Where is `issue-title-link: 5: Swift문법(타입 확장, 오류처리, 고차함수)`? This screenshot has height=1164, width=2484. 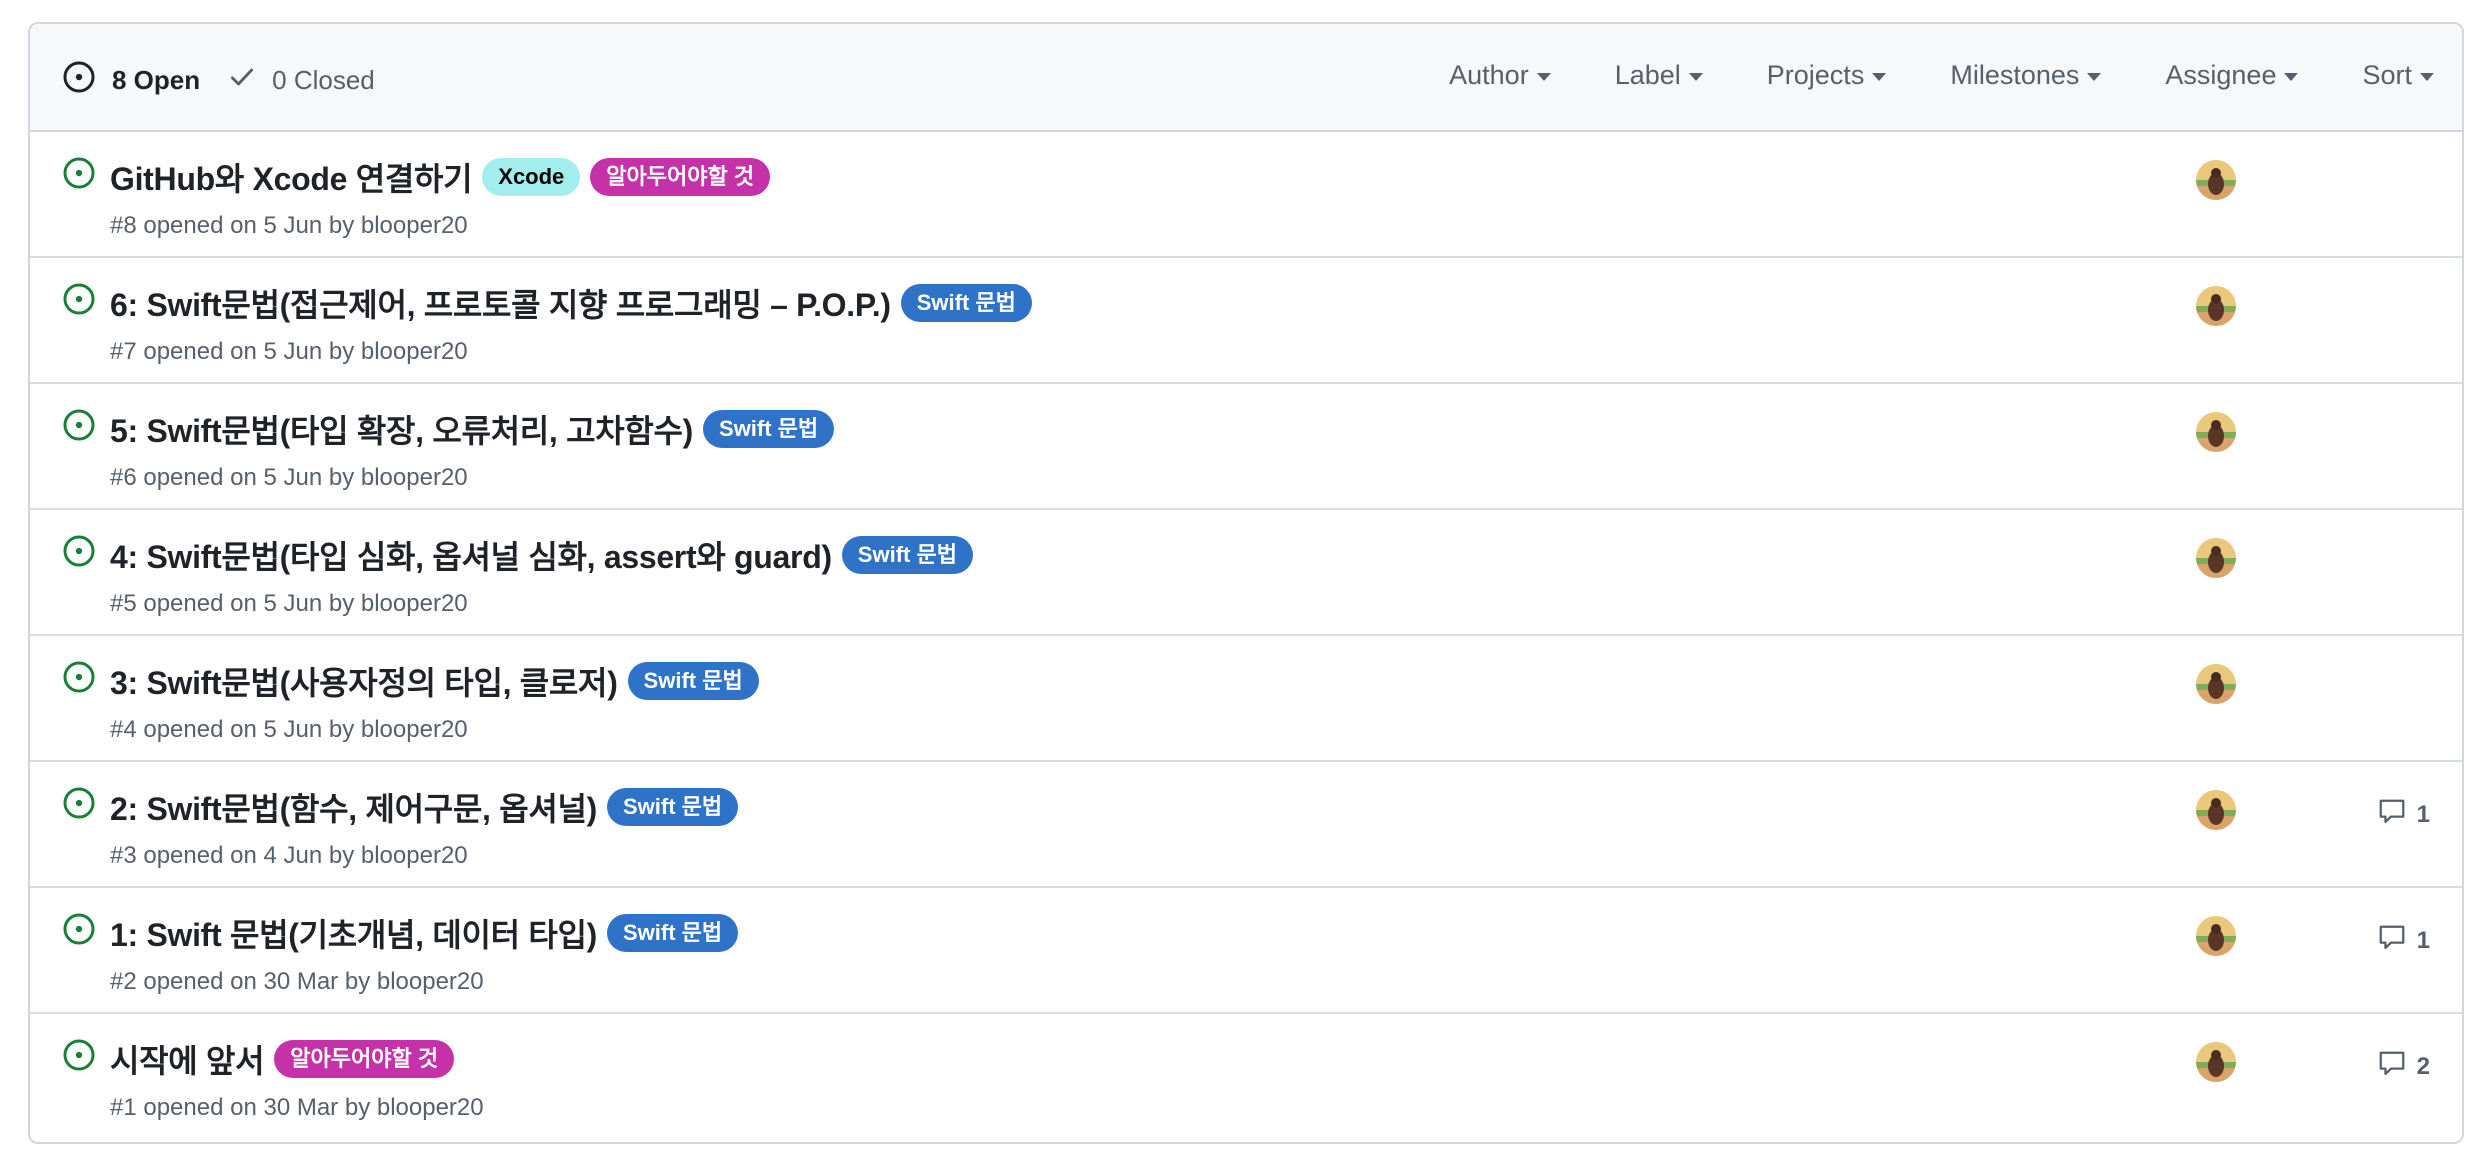
issue-title-link: 5: Swift문법(타입 확장, 오류처리, 고차함수) is located at coordinates (401, 429).